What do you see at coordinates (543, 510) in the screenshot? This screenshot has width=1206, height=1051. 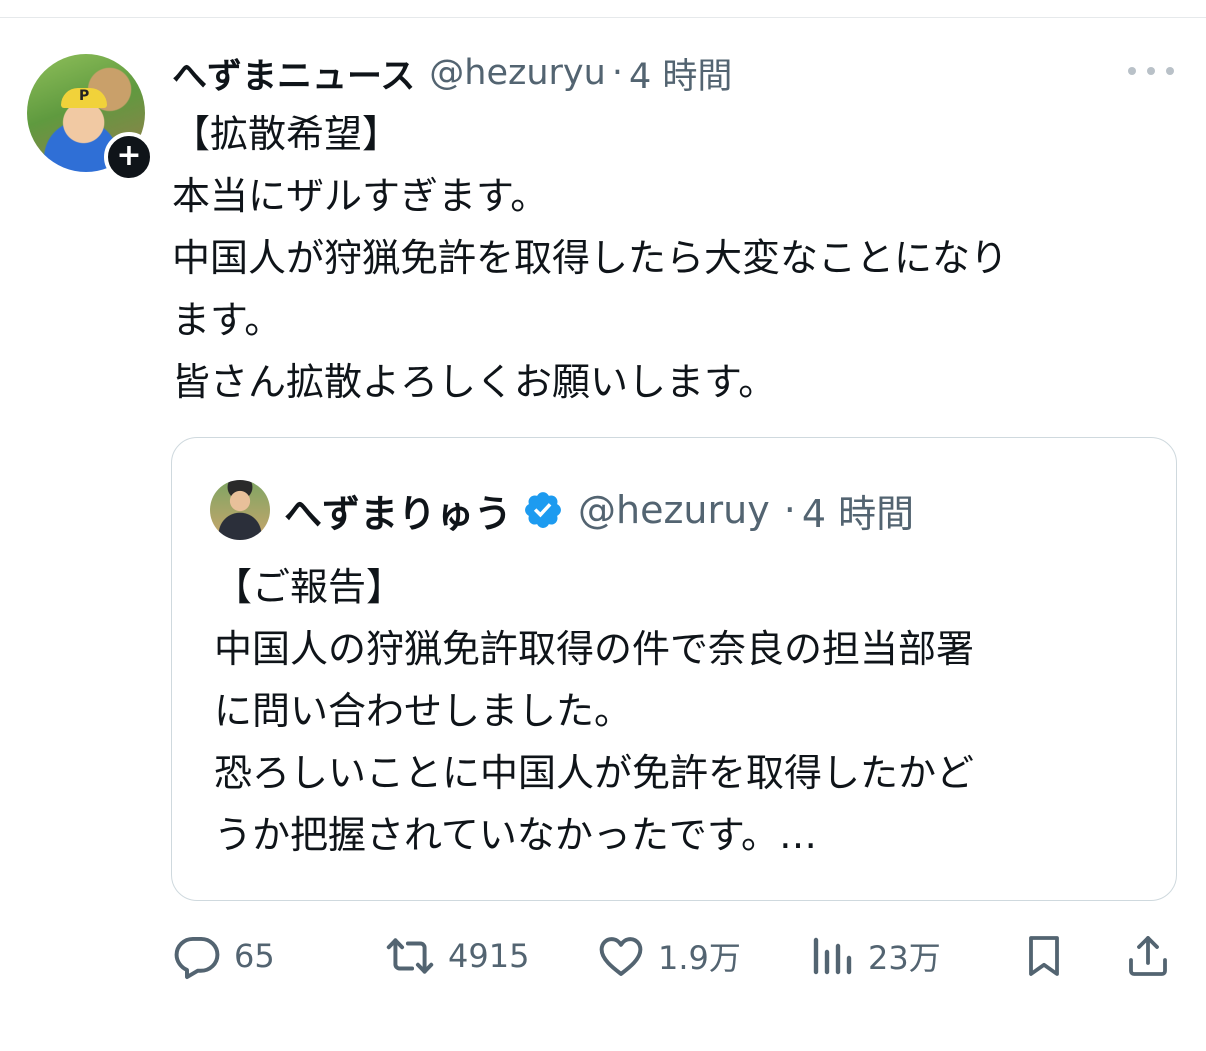 I see `verified-badge-icon` at bounding box center [543, 510].